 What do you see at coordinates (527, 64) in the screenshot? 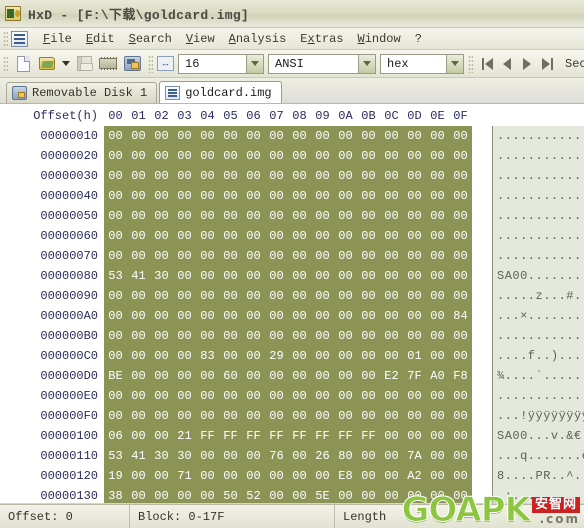
I see `next-sector-button` at bounding box center [527, 64].